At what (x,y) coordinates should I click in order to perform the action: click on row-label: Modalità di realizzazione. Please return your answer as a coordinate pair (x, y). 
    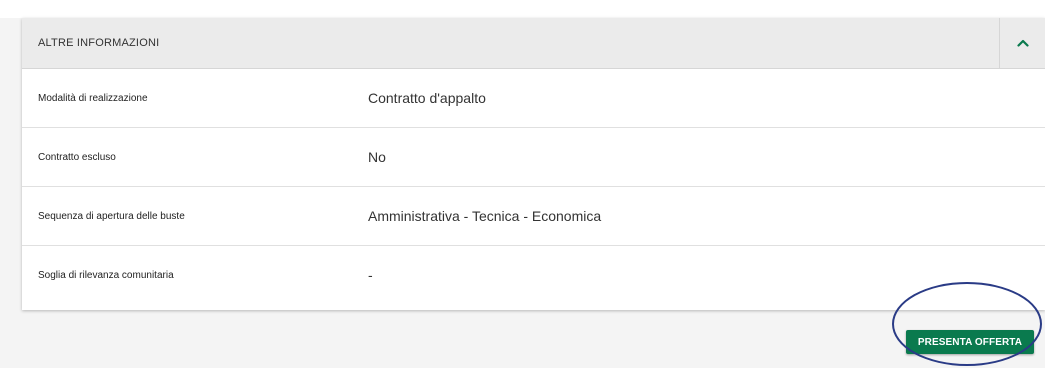
    Looking at the image, I should click on (93, 98).